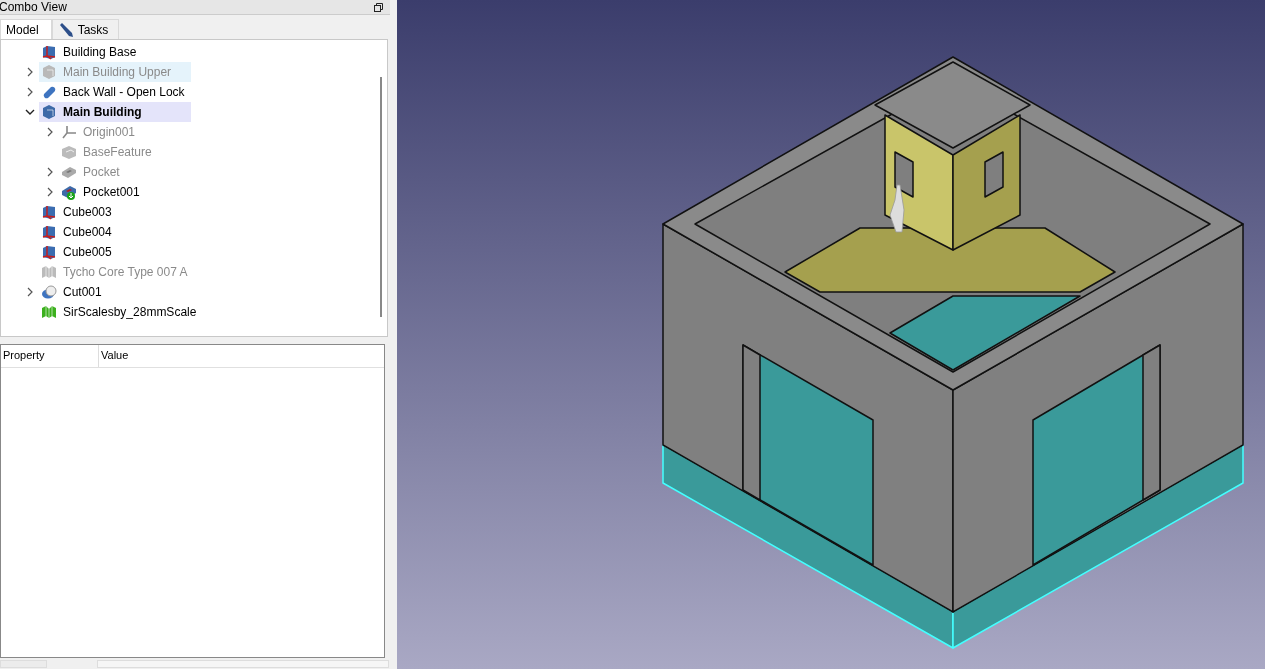  What do you see at coordinates (30, 112) in the screenshot?
I see `chevron-down-icon` at bounding box center [30, 112].